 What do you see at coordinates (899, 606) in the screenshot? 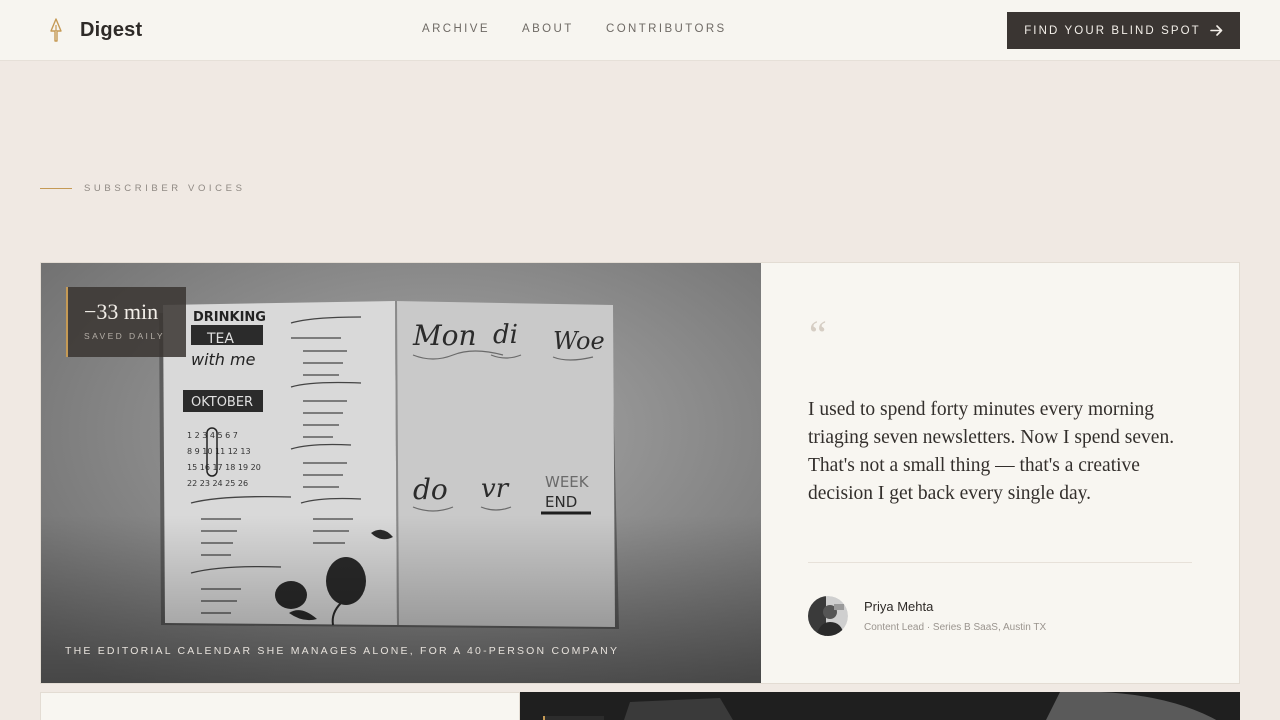
I see `author-name: Priya Mehta` at bounding box center [899, 606].